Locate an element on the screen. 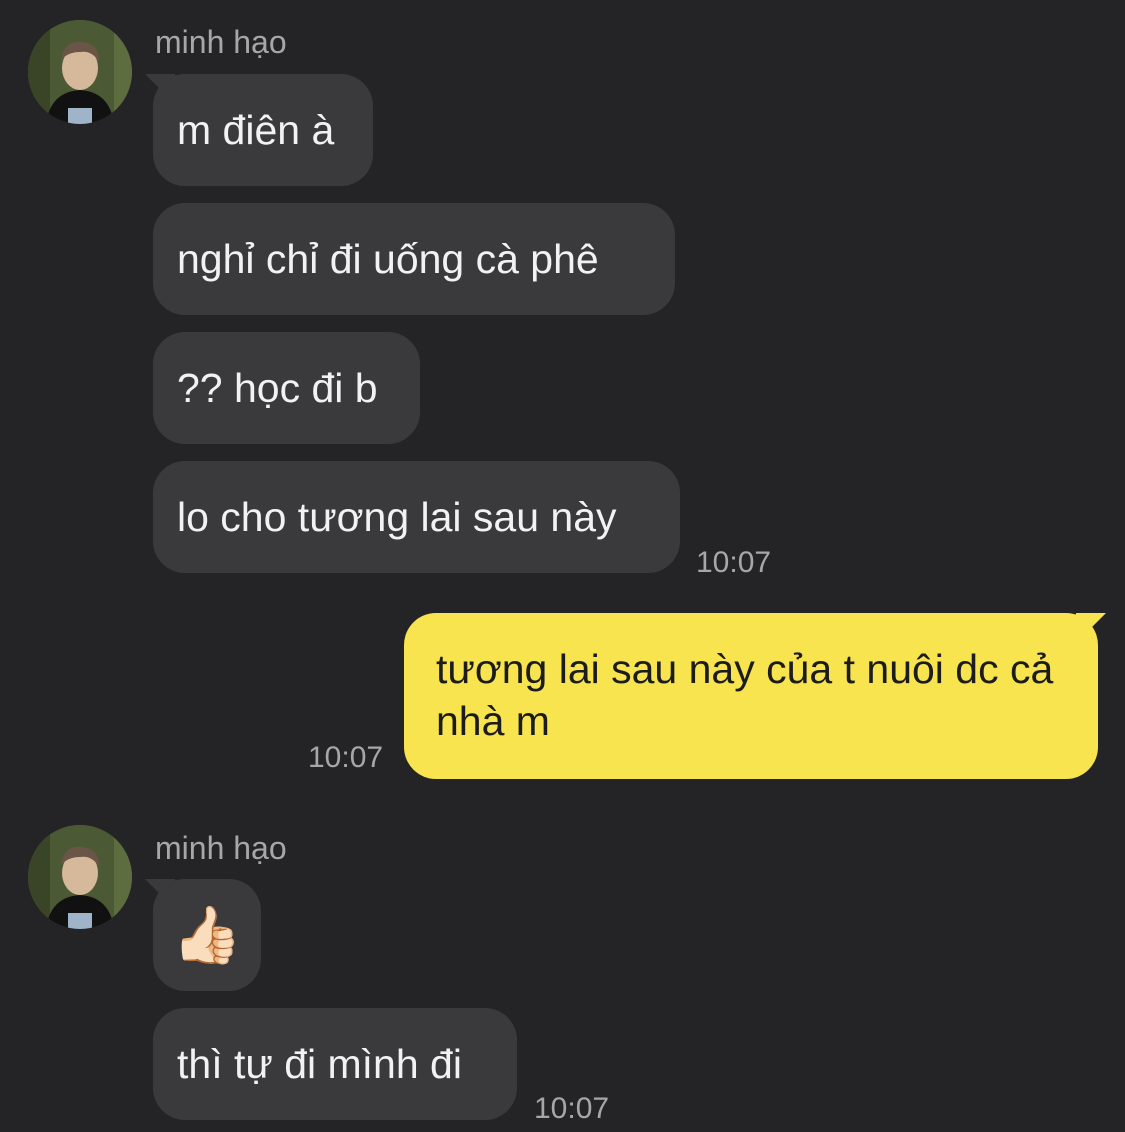 The image size is (1125, 1132). incoming-message: 👍🏻 is located at coordinates (207, 935).